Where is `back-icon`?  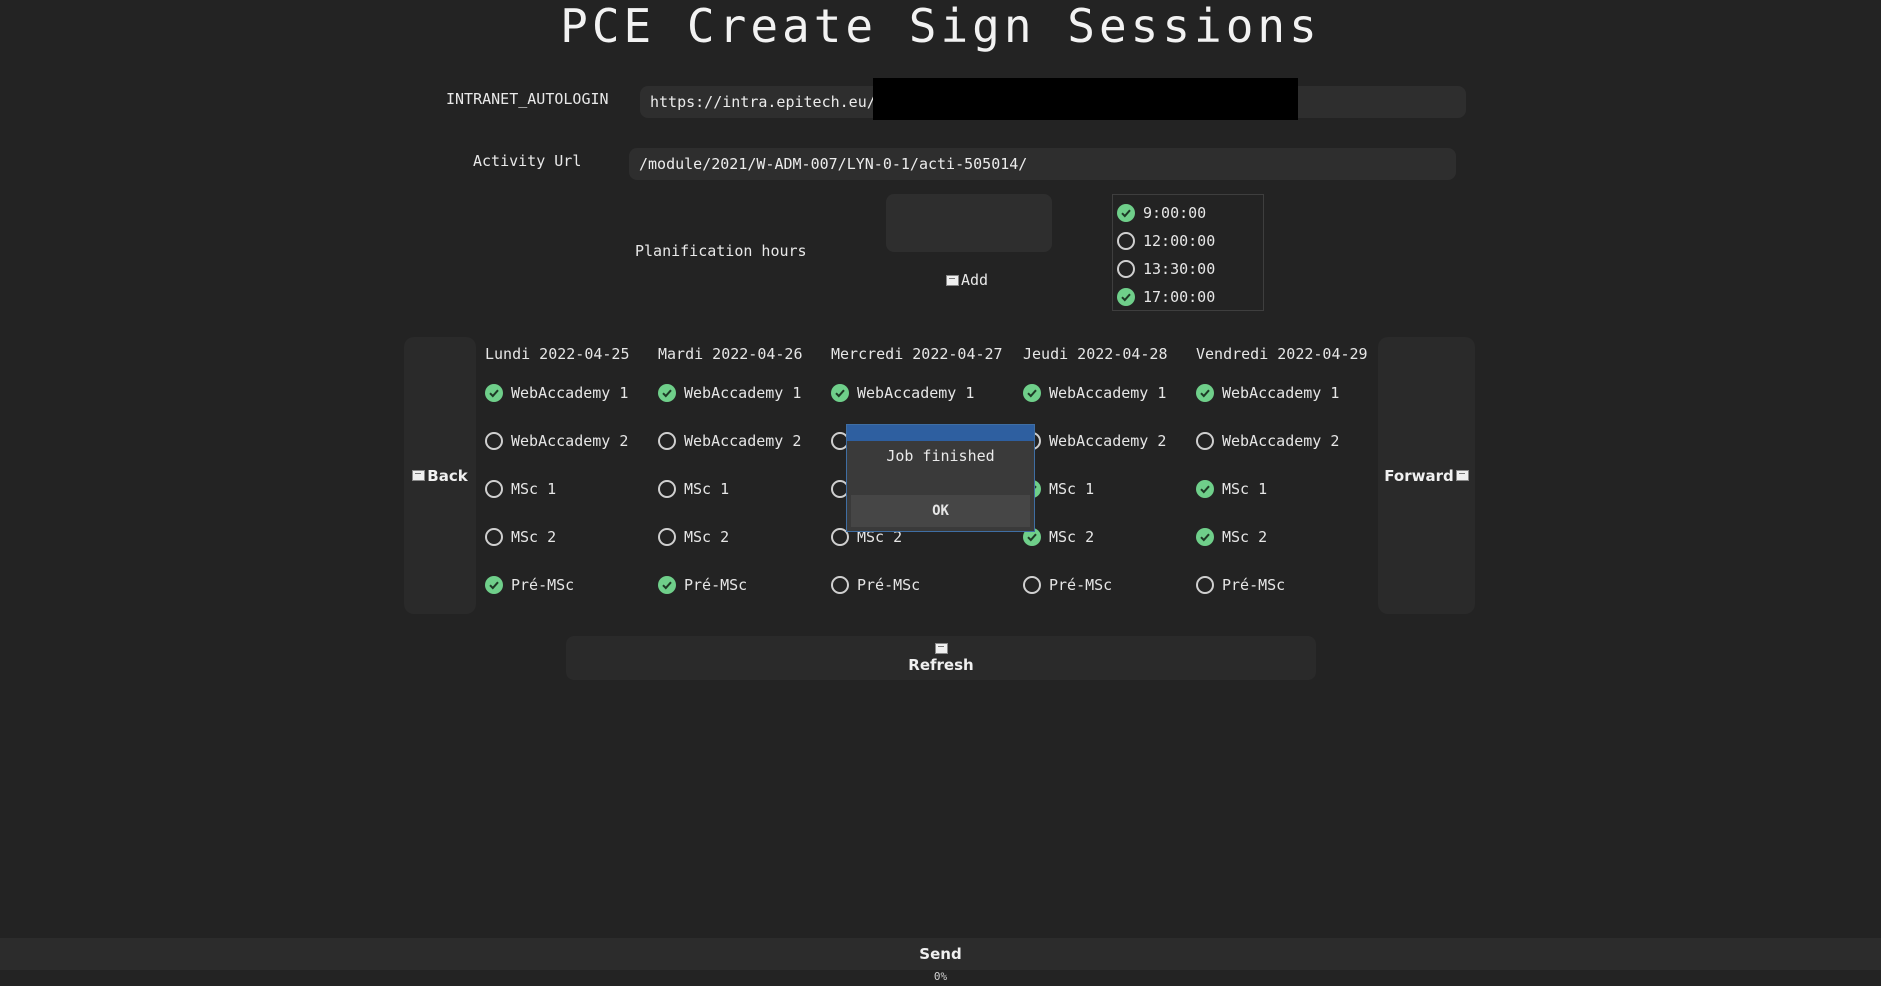
back-icon is located at coordinates (419, 475).